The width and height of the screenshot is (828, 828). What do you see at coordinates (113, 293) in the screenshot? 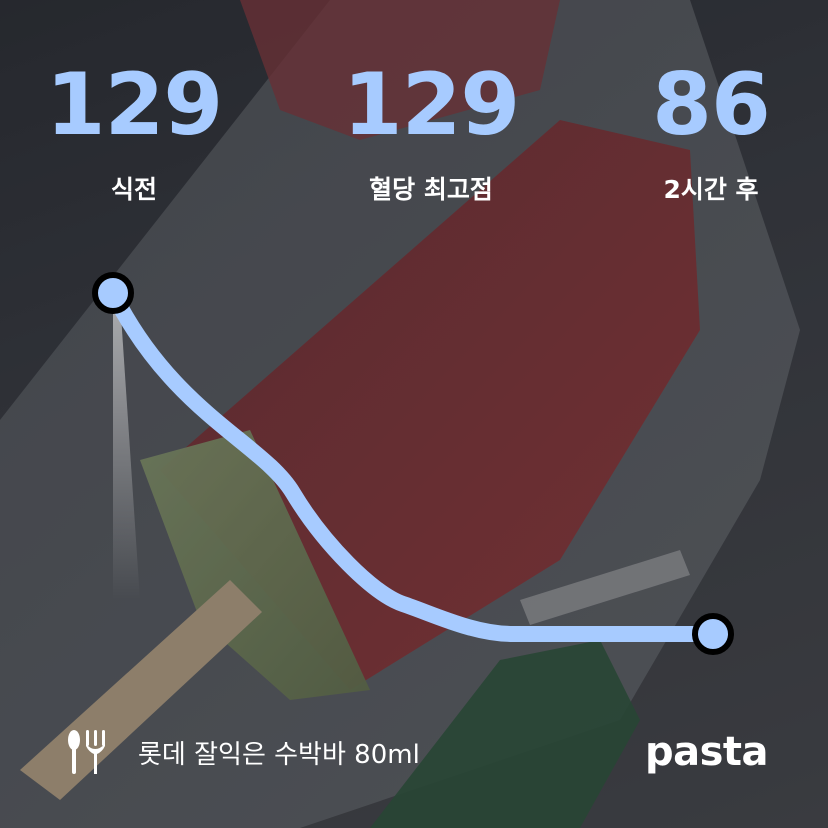
I see `start-point` at bounding box center [113, 293].